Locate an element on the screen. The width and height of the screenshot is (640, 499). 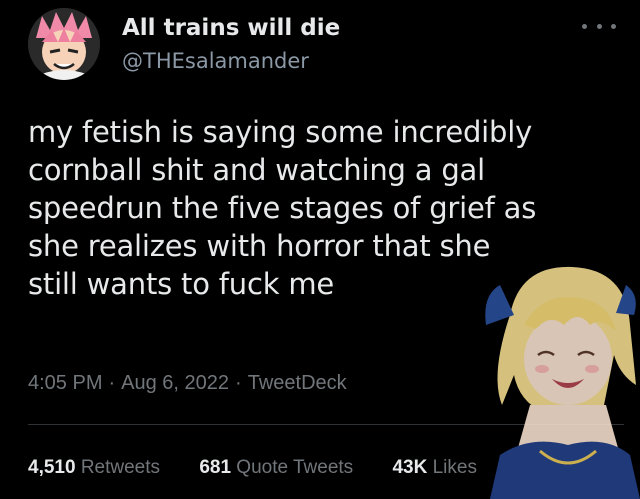
tweet-time: 4:05 PM is located at coordinates (65, 383).